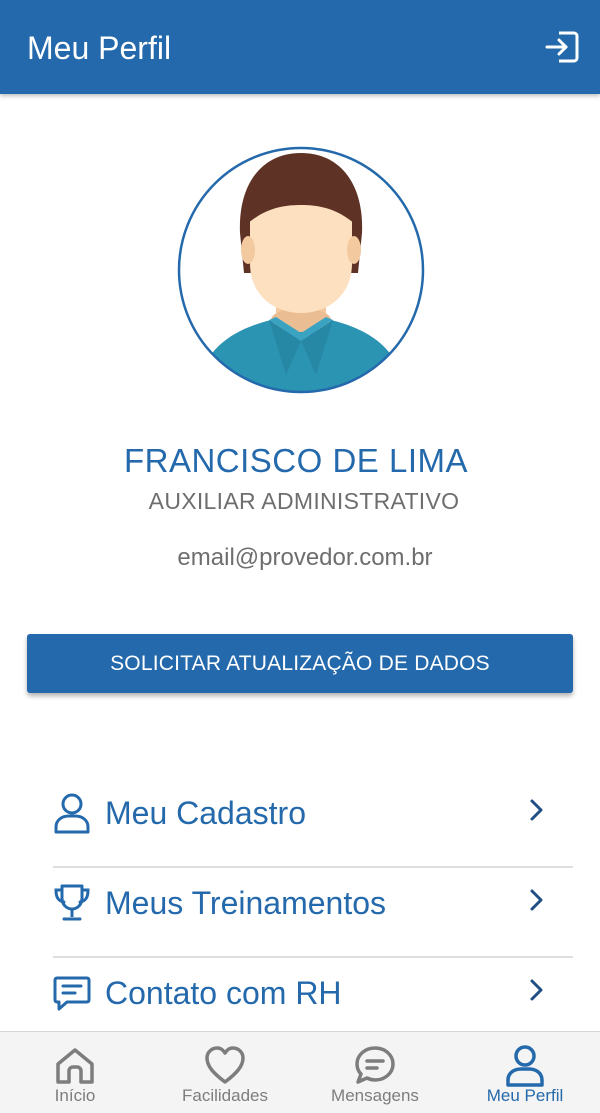 This screenshot has width=600, height=1113. I want to click on profile-email: email@provedor.com.br, so click(305, 557).